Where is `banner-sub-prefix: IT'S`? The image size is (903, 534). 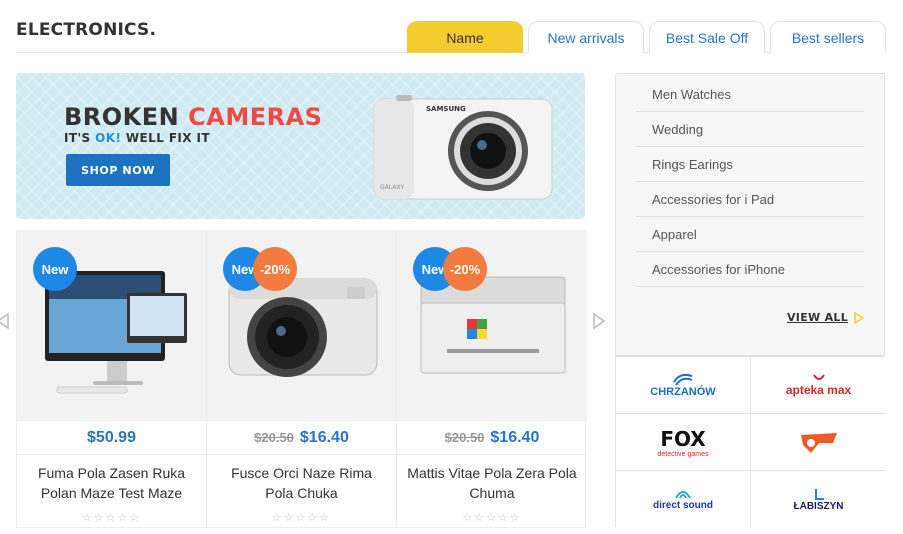
banner-sub-prefix: IT'S is located at coordinates (77, 138).